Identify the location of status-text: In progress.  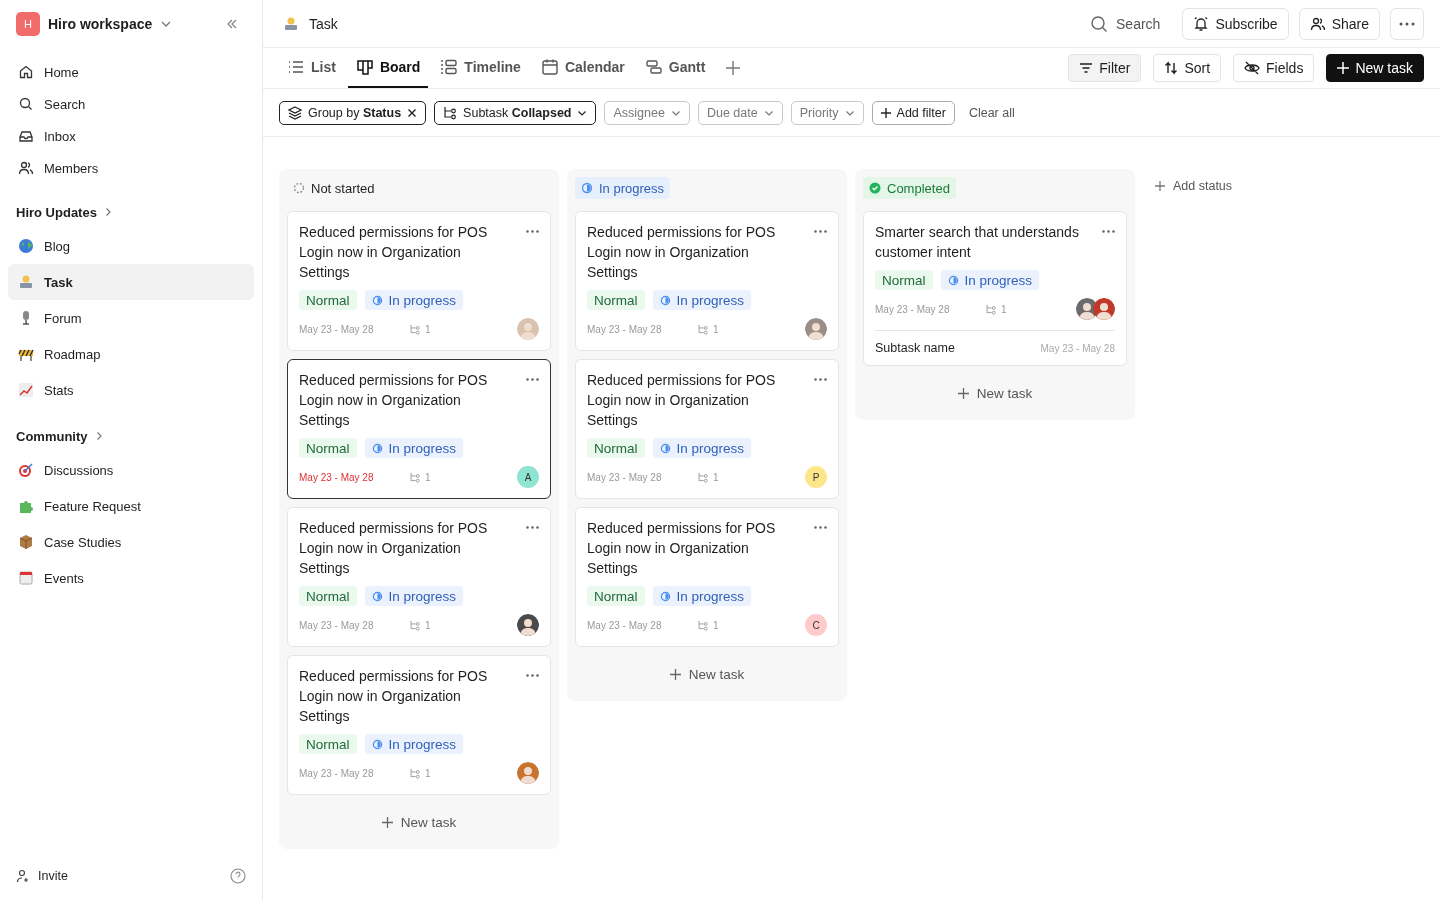
(422, 300).